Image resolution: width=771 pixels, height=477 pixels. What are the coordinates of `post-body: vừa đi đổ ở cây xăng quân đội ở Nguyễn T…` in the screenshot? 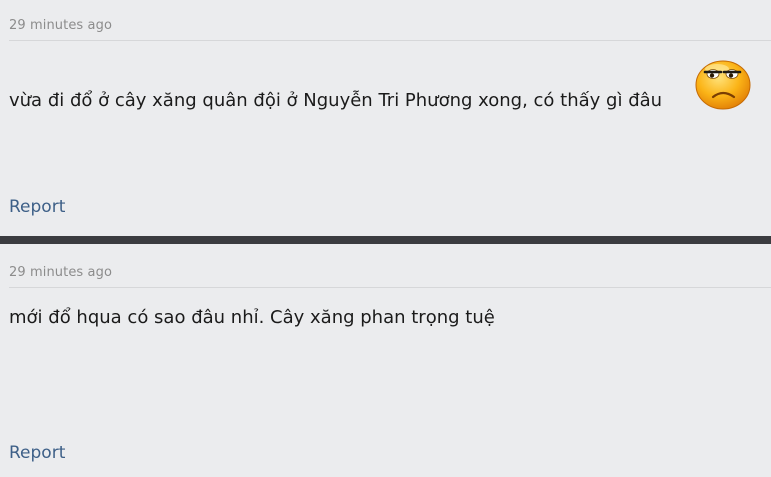 It's located at (336, 100).